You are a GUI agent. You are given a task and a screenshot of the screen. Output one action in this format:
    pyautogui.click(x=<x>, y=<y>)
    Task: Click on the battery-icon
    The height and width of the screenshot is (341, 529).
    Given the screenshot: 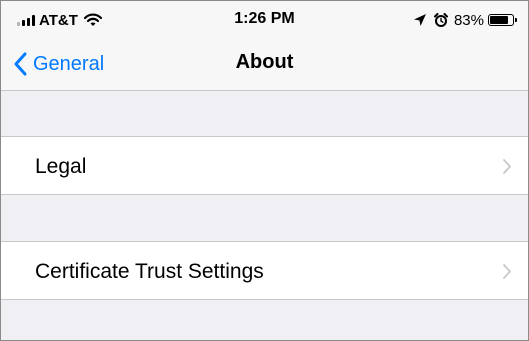 What is the action you would take?
    pyautogui.click(x=502, y=20)
    